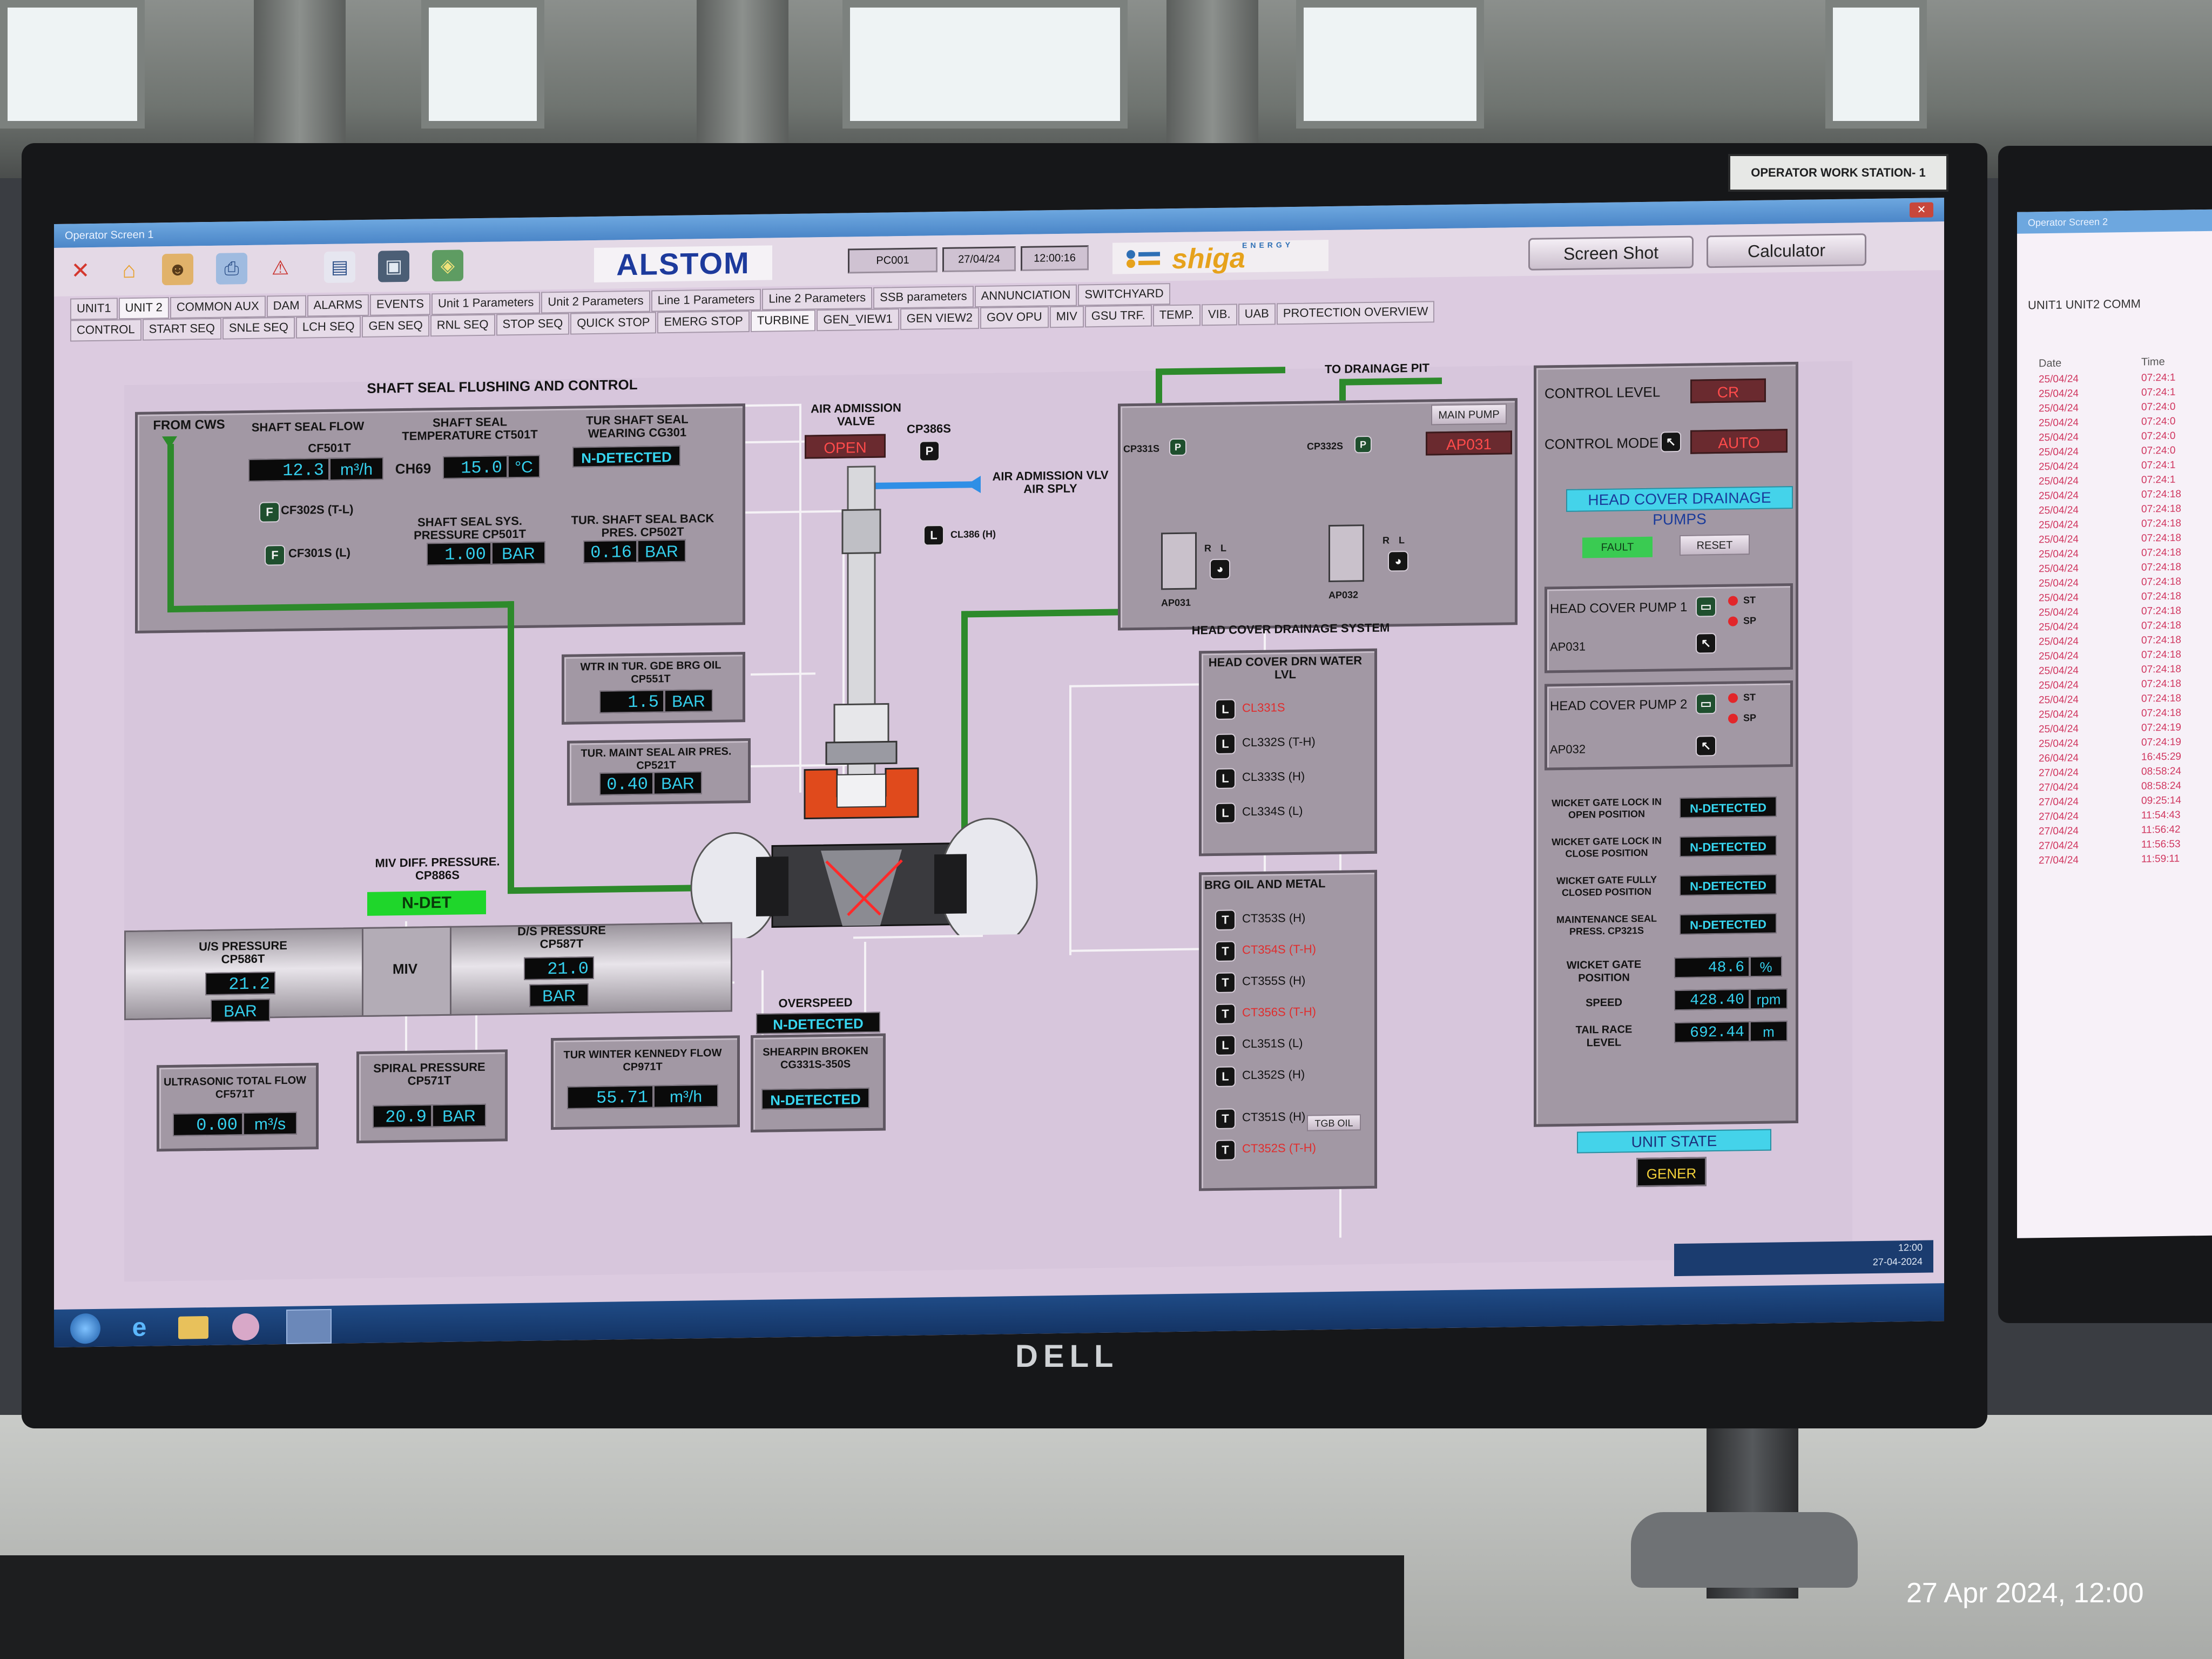  Describe the element at coordinates (338, 305) in the screenshot. I see `nav-tab: ALARMS` at that location.